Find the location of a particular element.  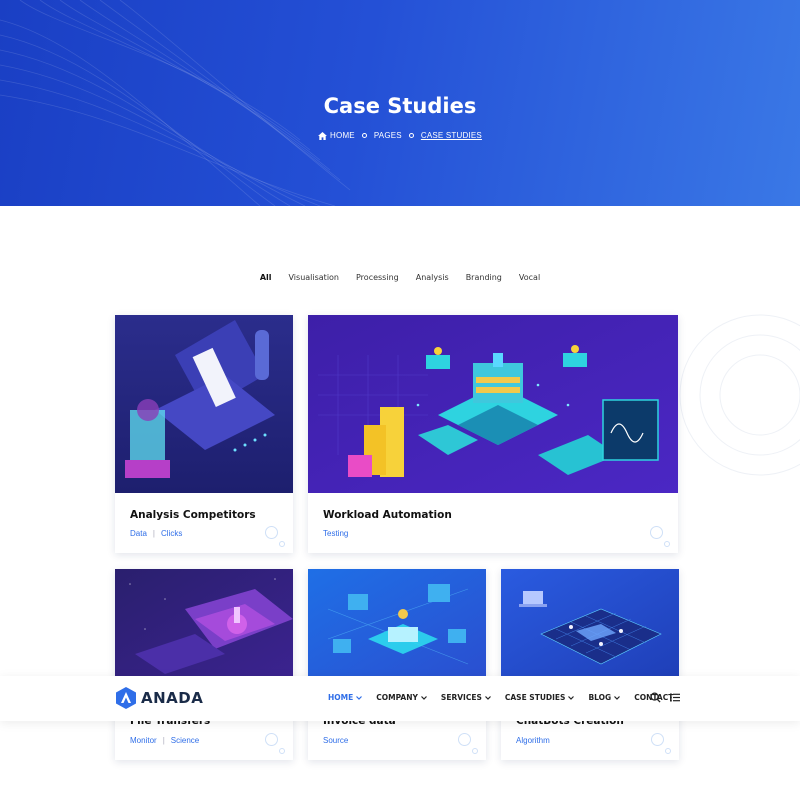

logo-text: ANADA is located at coordinates (172, 698).